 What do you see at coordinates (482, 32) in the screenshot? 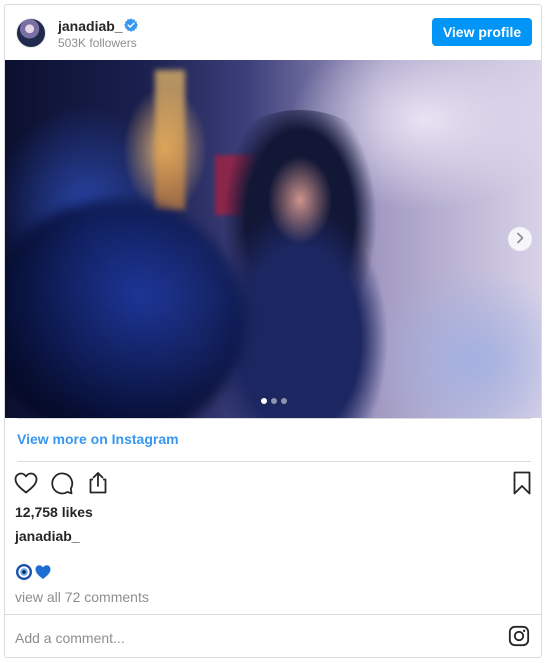
I see `view-profile-button: View profile` at bounding box center [482, 32].